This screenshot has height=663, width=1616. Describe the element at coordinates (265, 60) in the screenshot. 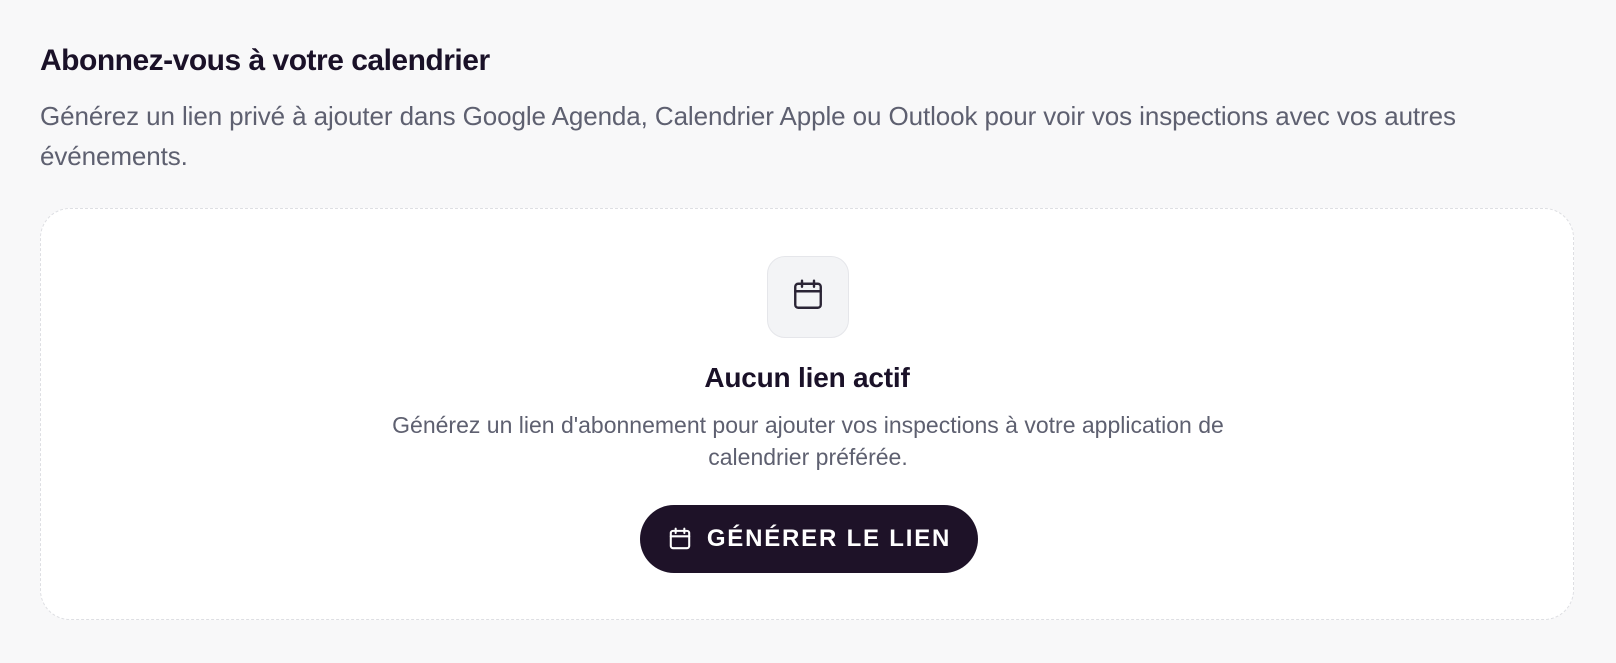

I see `section-title: Abonnez-vous à votre calendrier` at that location.